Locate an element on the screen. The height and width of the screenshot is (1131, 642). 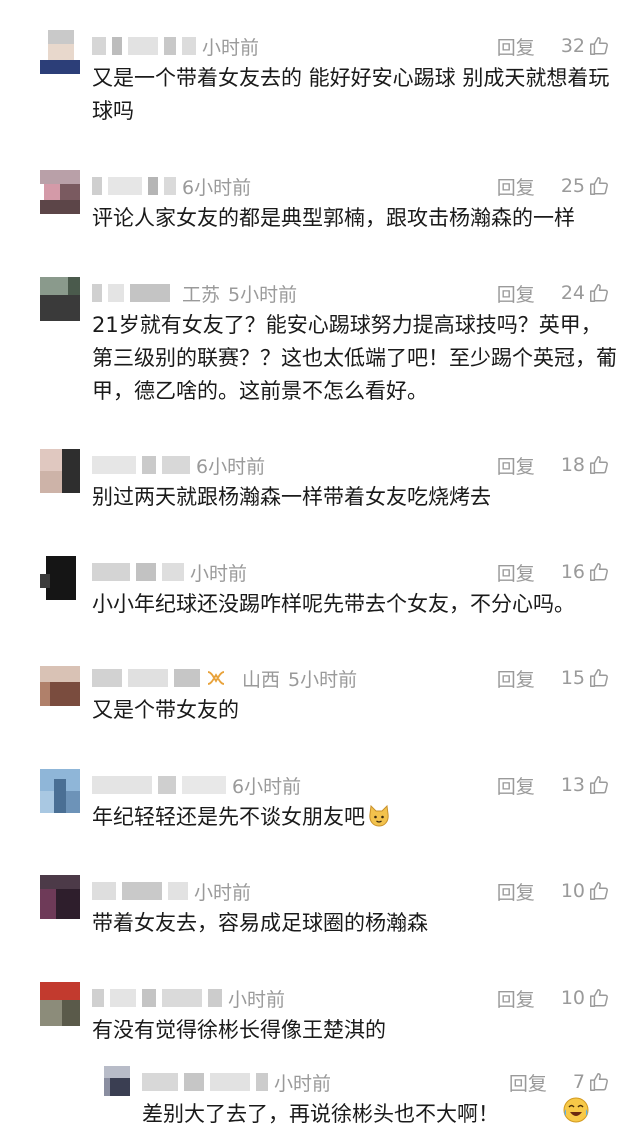
like-button: 16 is located at coordinates (585, 572).